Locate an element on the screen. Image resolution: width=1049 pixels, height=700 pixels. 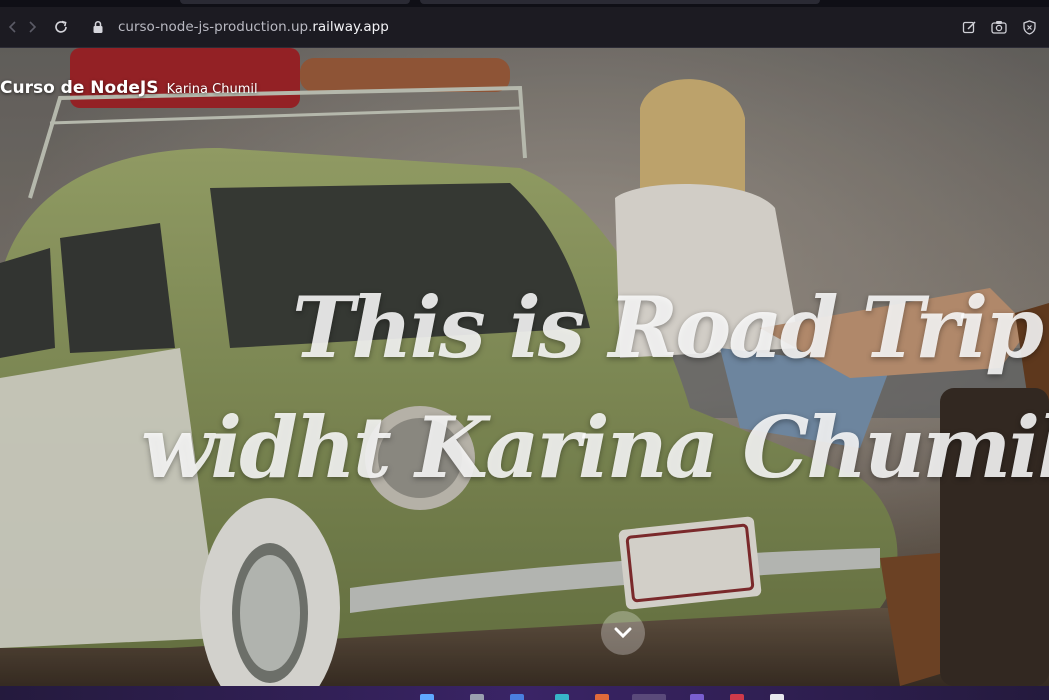
scroll-down-button is located at coordinates (623, 633).